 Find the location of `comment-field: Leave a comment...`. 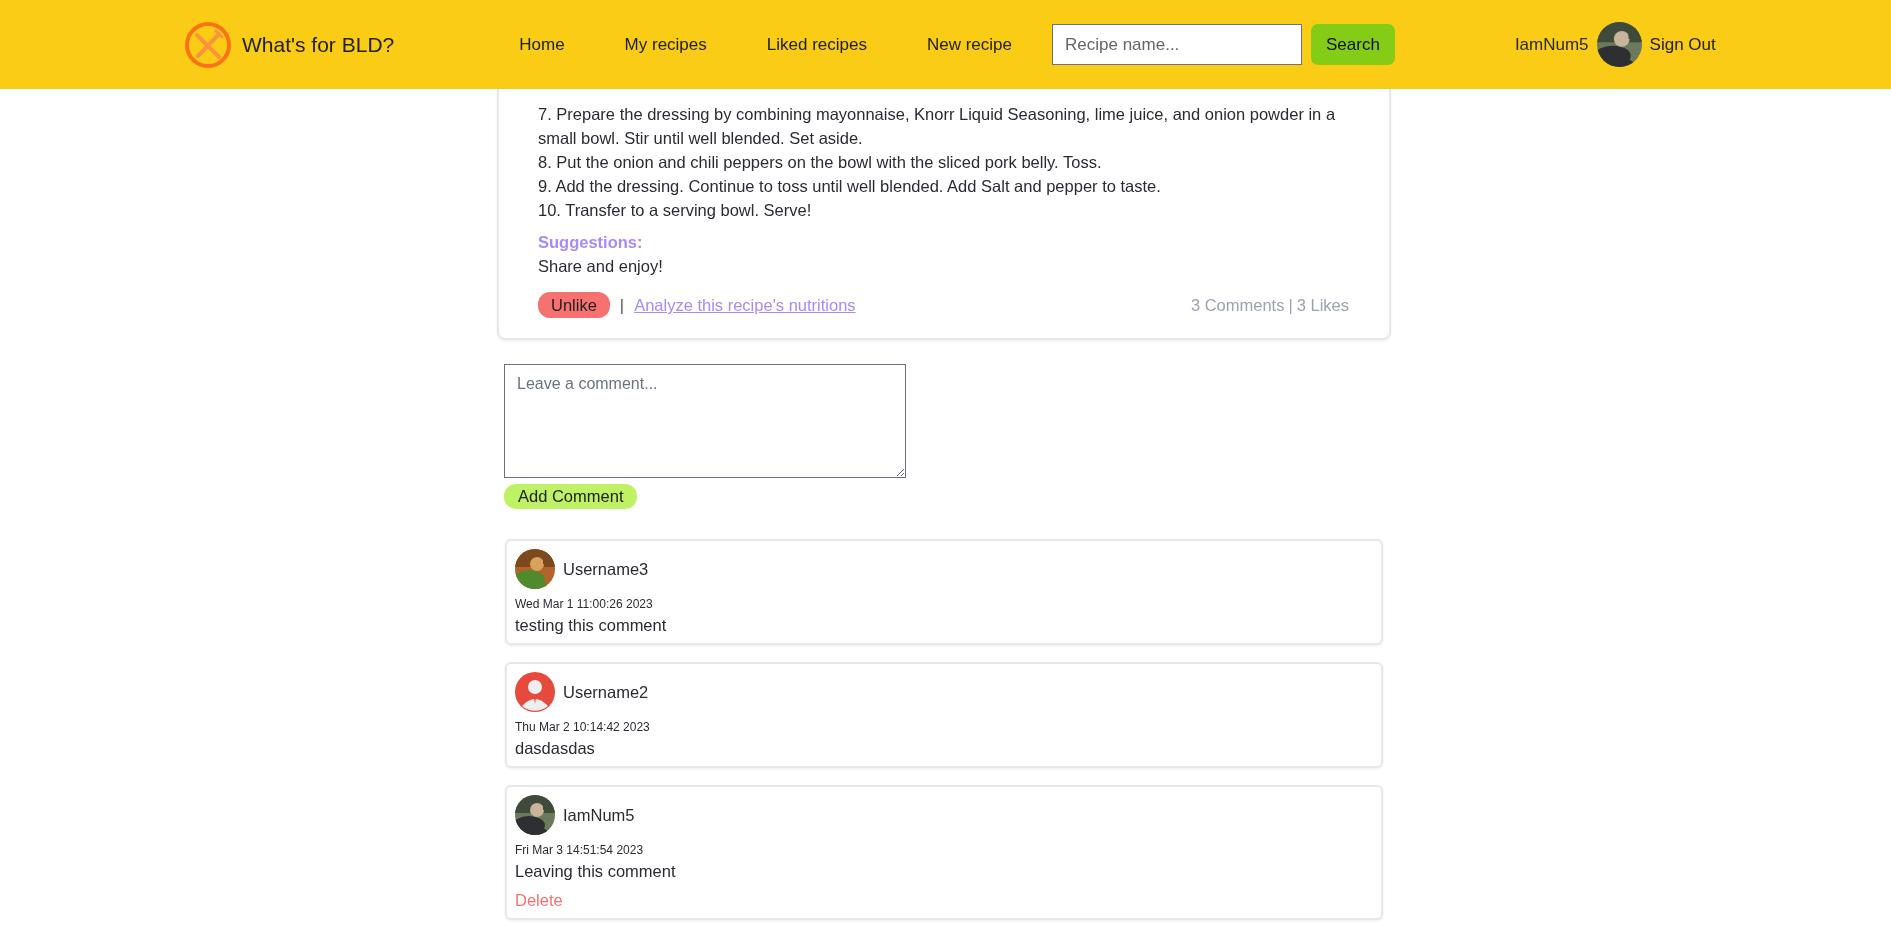

comment-field: Leave a comment... is located at coordinates (705, 421).